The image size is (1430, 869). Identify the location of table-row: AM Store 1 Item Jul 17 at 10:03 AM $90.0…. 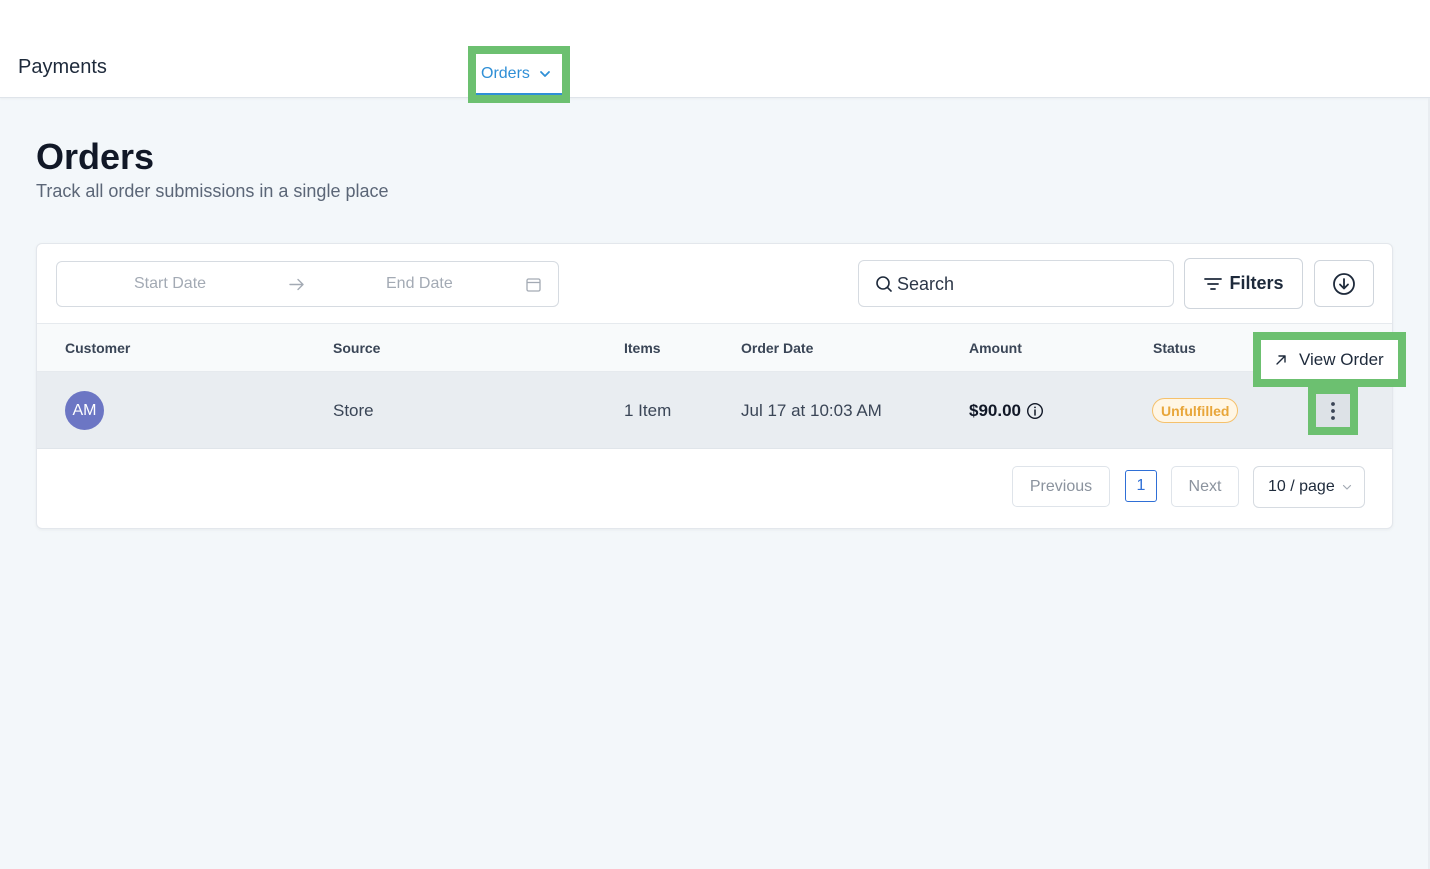
(714, 410).